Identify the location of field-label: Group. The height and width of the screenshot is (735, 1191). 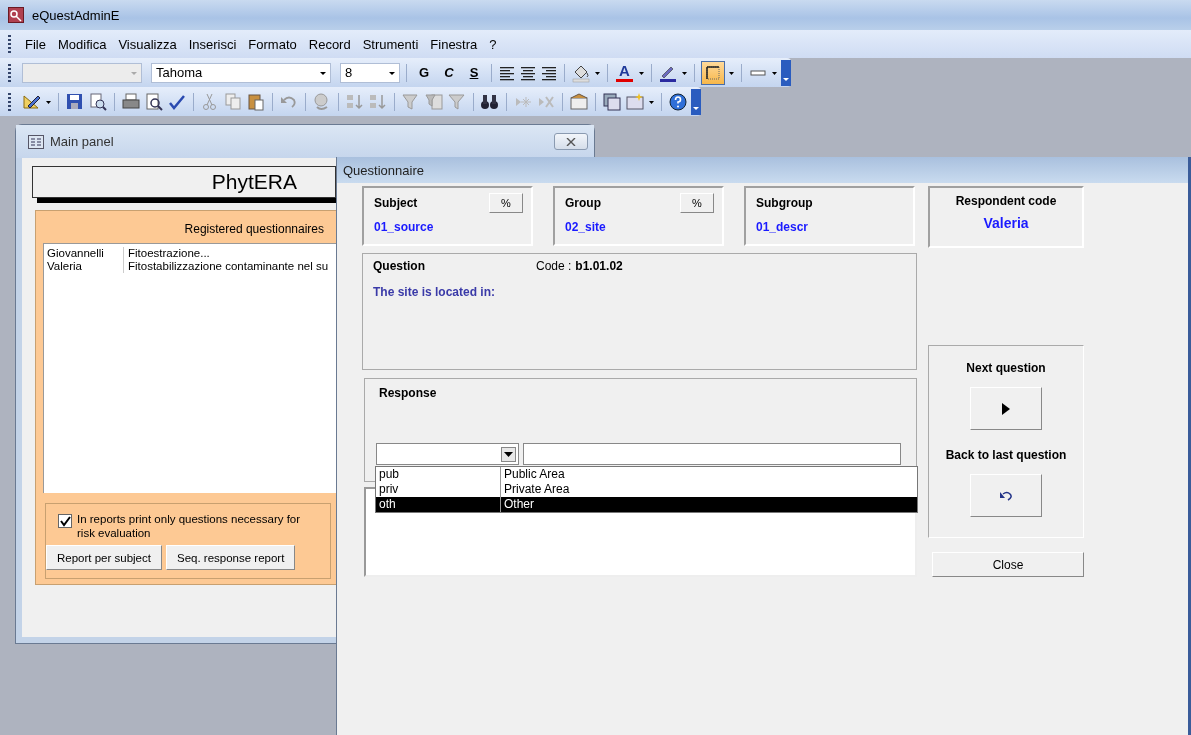
(583, 203).